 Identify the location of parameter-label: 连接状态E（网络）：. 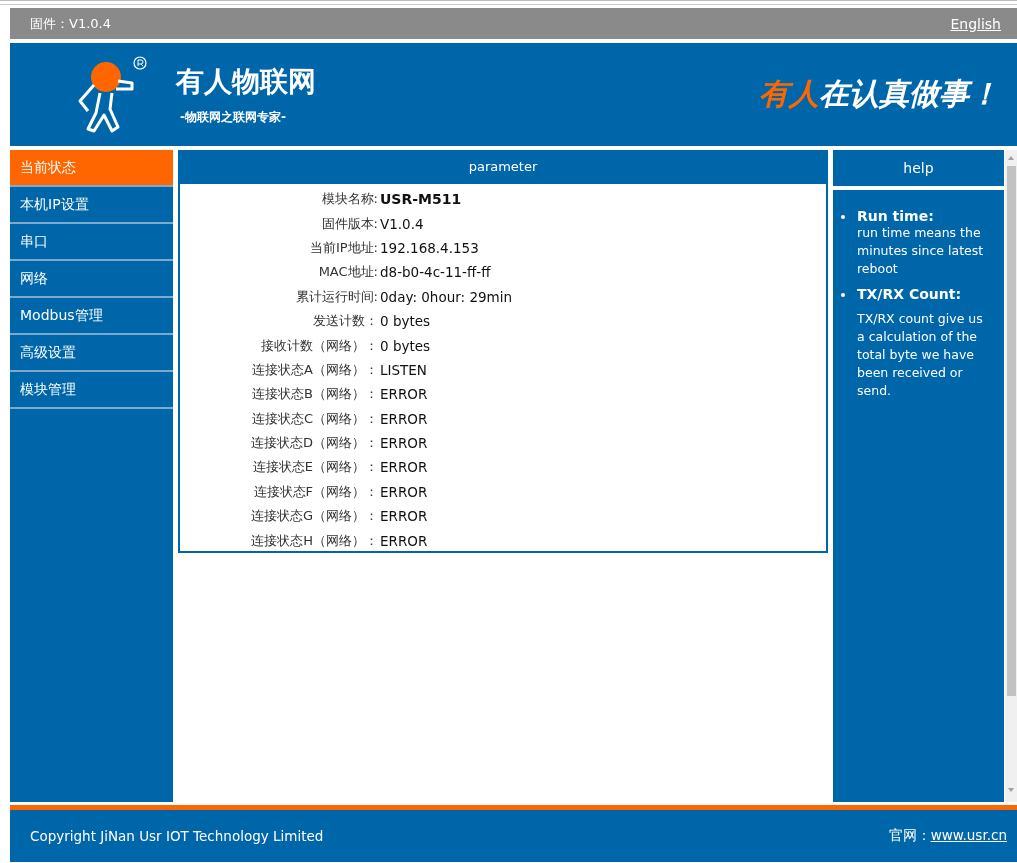
(314, 467).